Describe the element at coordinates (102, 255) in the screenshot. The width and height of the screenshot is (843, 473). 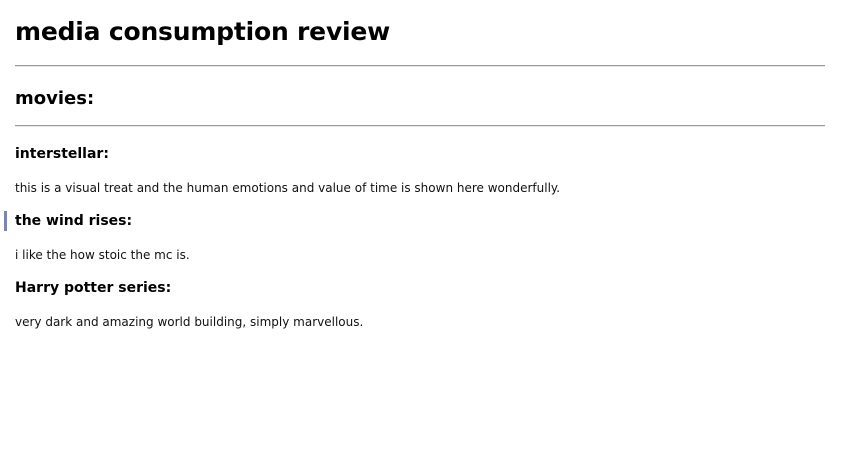
I see `review-text-the-wind-rises: i like the how stoic the mc is.` at that location.